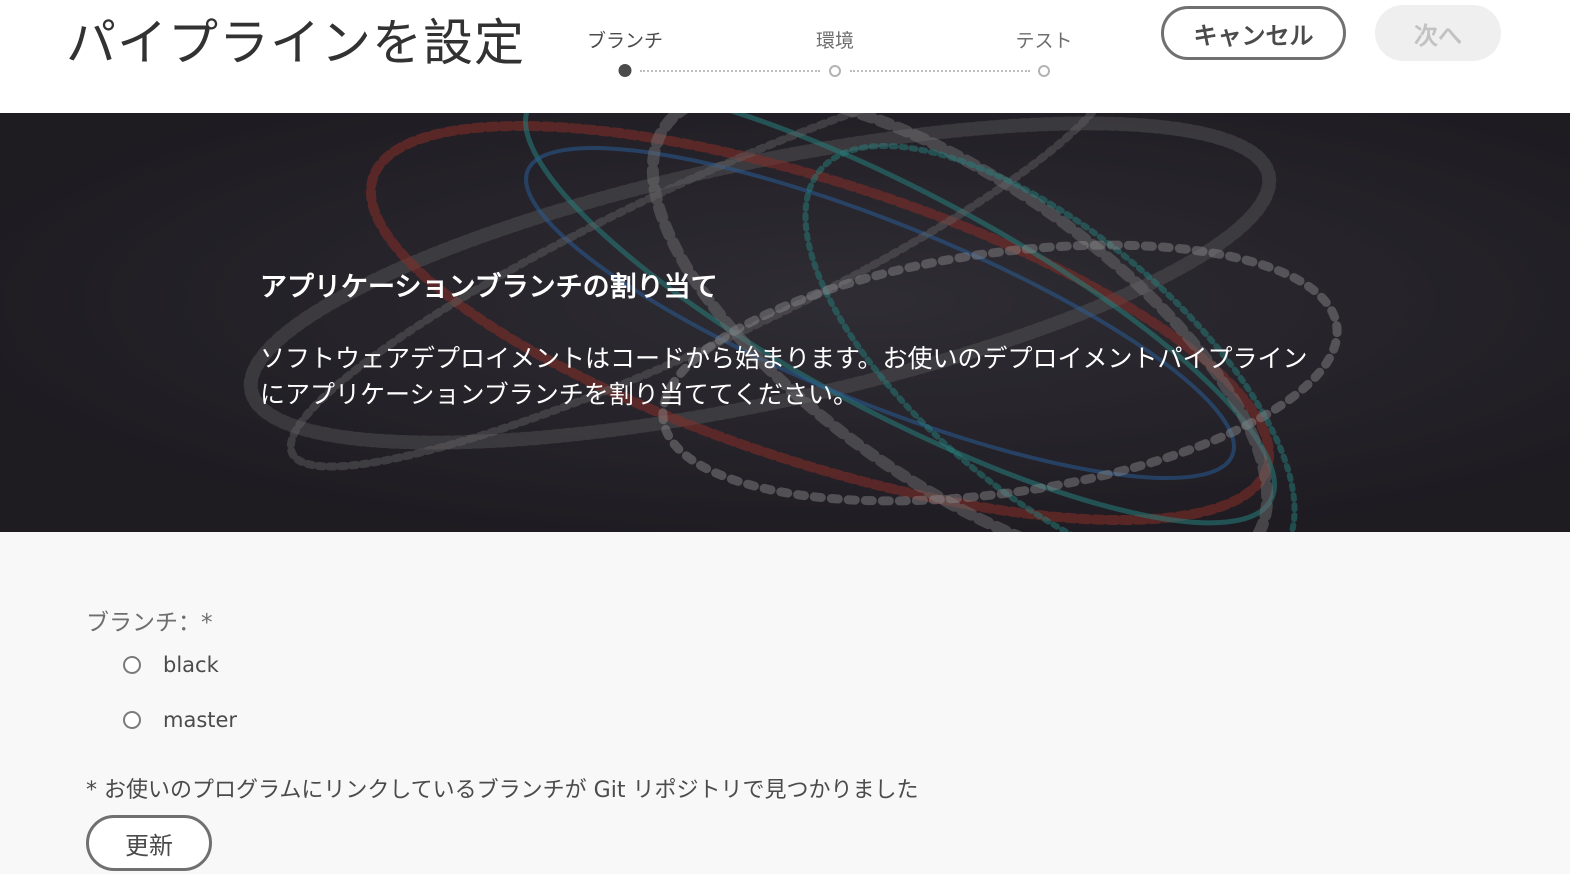  What do you see at coordinates (625, 70) in the screenshot?
I see `step-dot-active` at bounding box center [625, 70].